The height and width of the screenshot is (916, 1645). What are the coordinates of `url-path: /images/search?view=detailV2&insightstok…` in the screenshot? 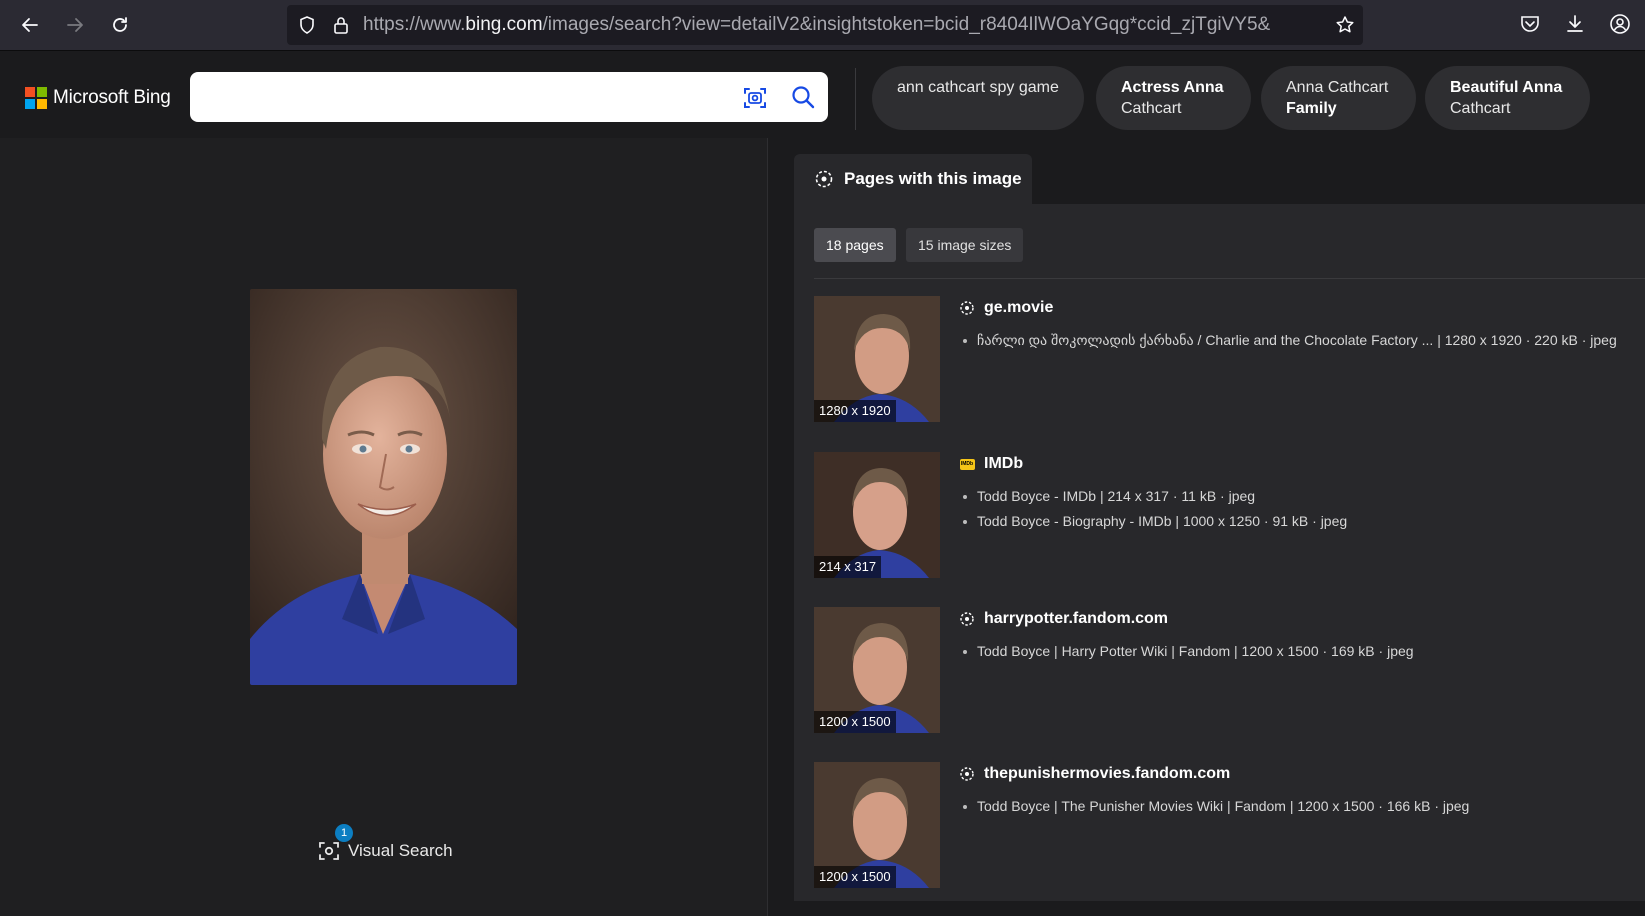 It's located at (906, 24).